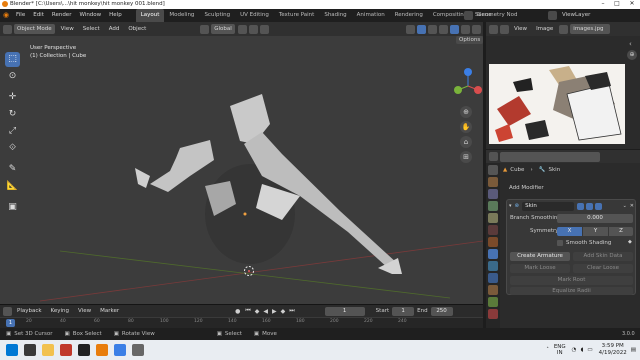 Image resolution: width=640 pixels, height=360 pixels. I want to click on mode-dropdown: Object Mode, so click(34, 29).